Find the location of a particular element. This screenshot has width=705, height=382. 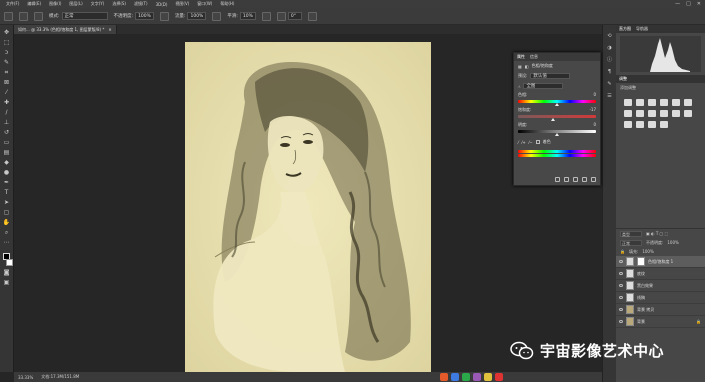

menu-file: 文件(F) is located at coordinates (12, 4).